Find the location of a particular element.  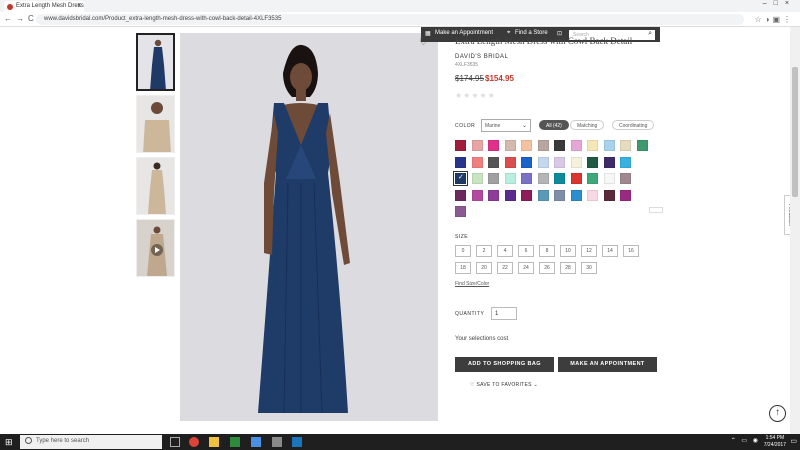

taskbar-clock: 1:54 PM 7/24/2017 is located at coordinates (775, 442).